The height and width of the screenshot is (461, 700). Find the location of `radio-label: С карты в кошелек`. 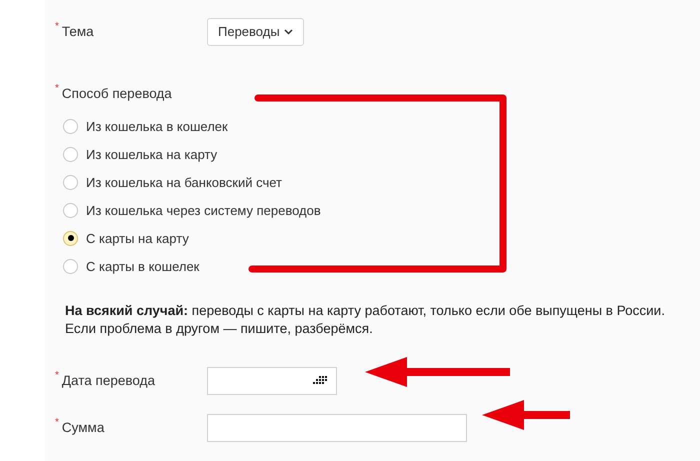

radio-label: С карты в кошелек is located at coordinates (143, 266).